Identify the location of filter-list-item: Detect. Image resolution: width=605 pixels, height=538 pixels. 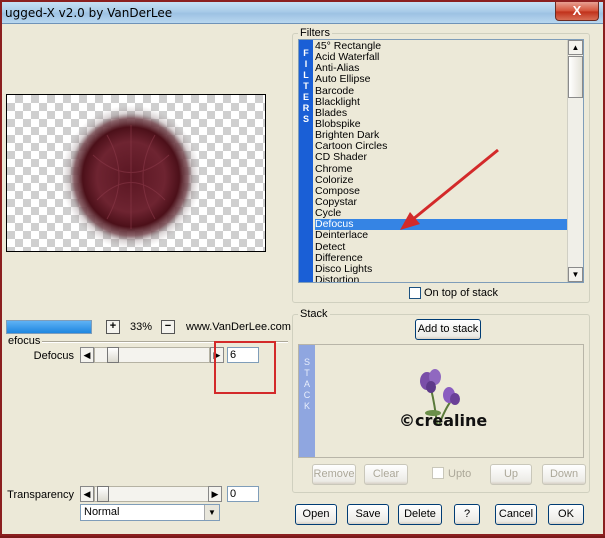
(441, 247).